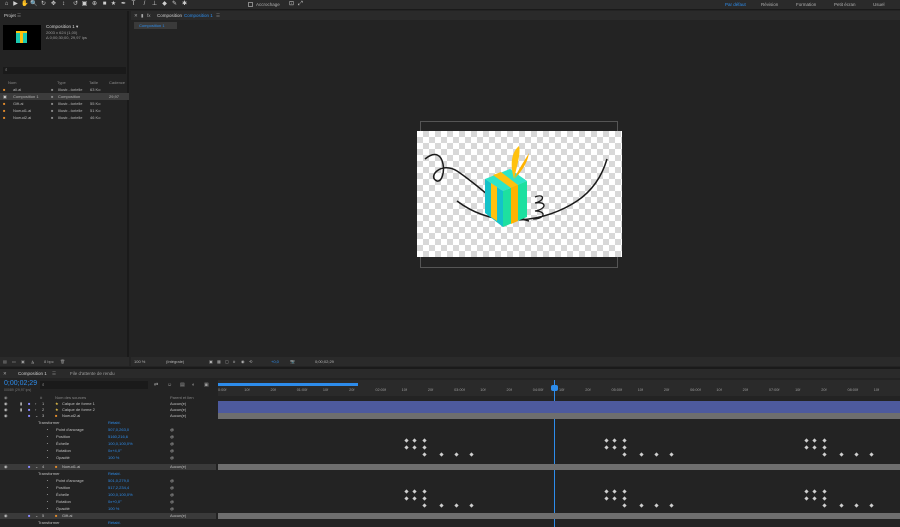  Describe the element at coordinates (120, 444) in the screenshot. I see `property-value: 100,0,100,0%` at that location.